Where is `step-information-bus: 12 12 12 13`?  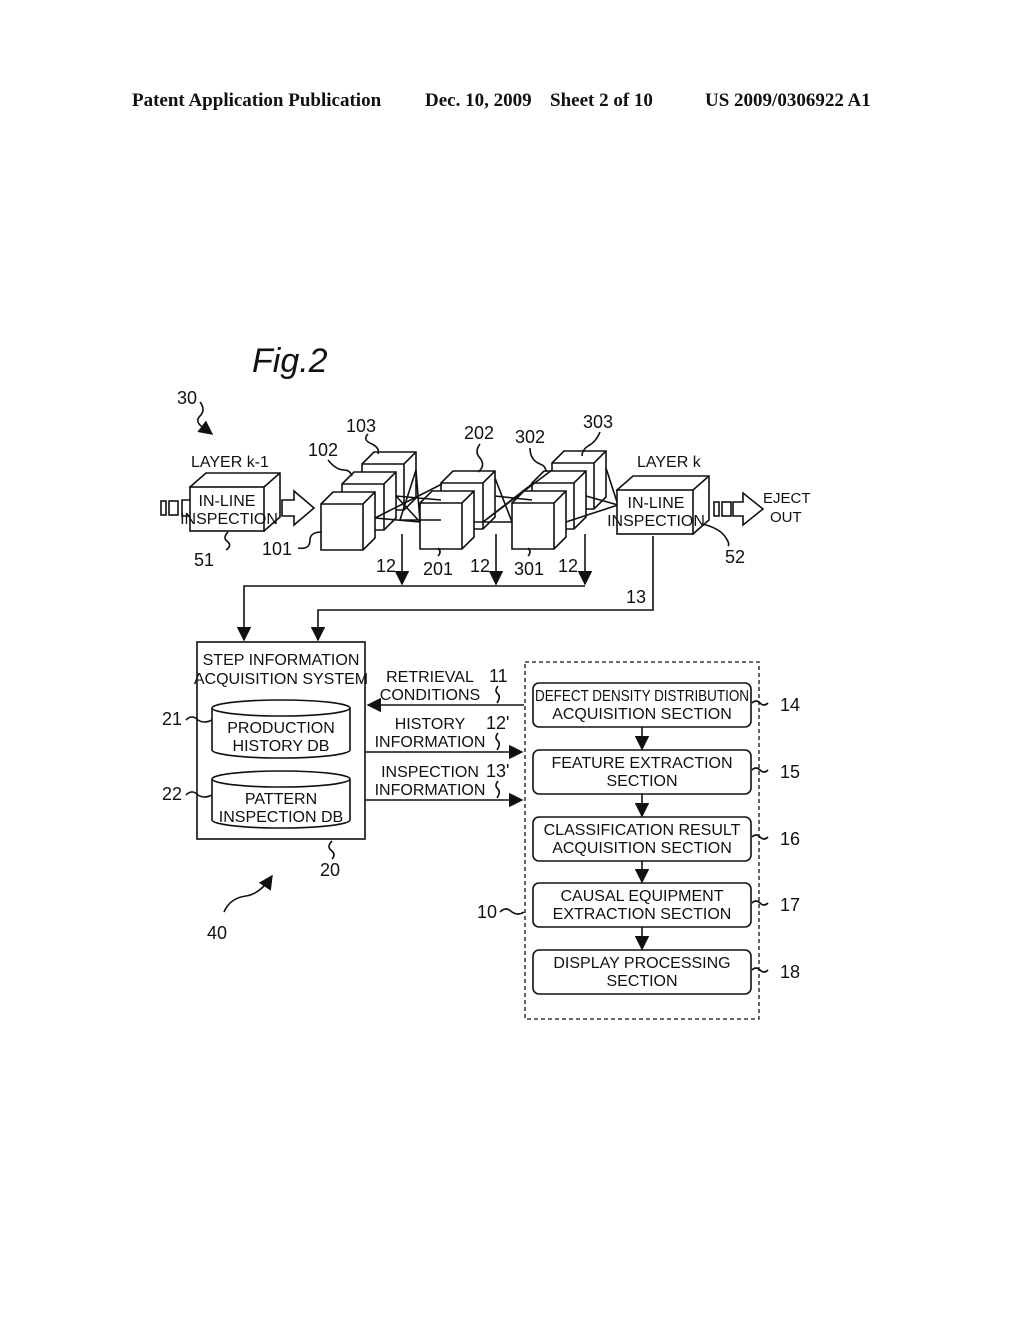 step-information-bus: 12 12 12 13 is located at coordinates (445, 588).